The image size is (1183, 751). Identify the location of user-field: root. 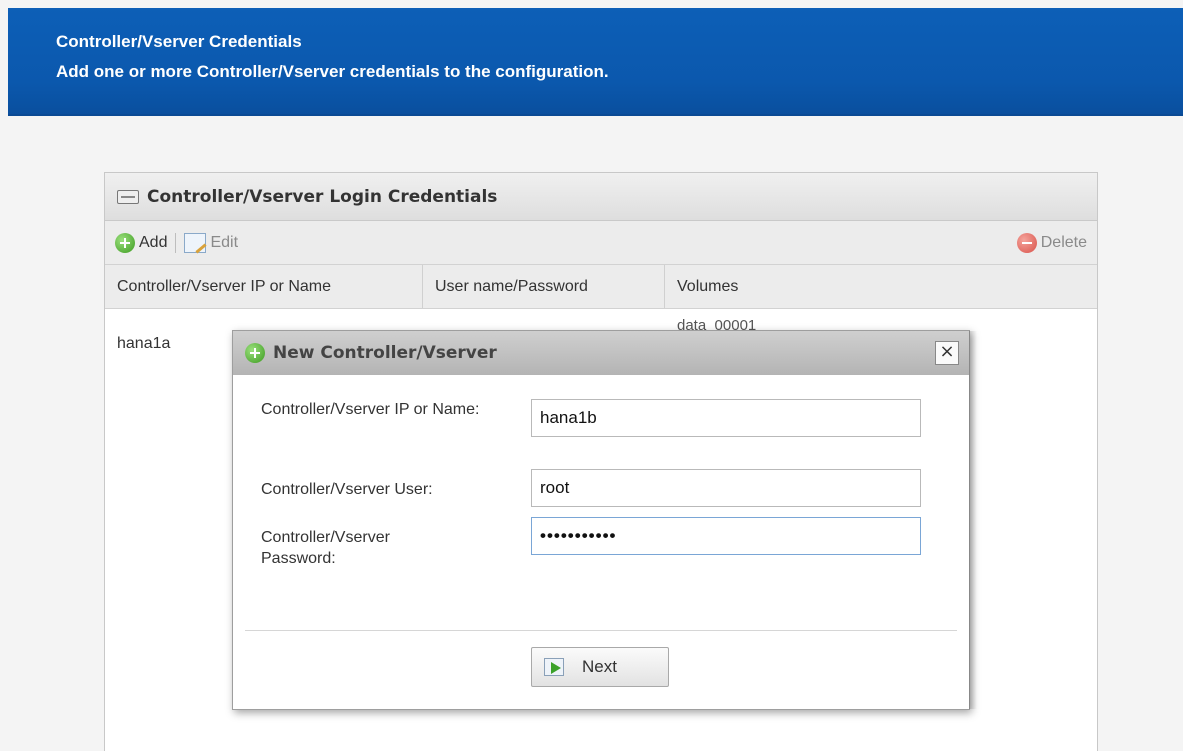
(726, 488).